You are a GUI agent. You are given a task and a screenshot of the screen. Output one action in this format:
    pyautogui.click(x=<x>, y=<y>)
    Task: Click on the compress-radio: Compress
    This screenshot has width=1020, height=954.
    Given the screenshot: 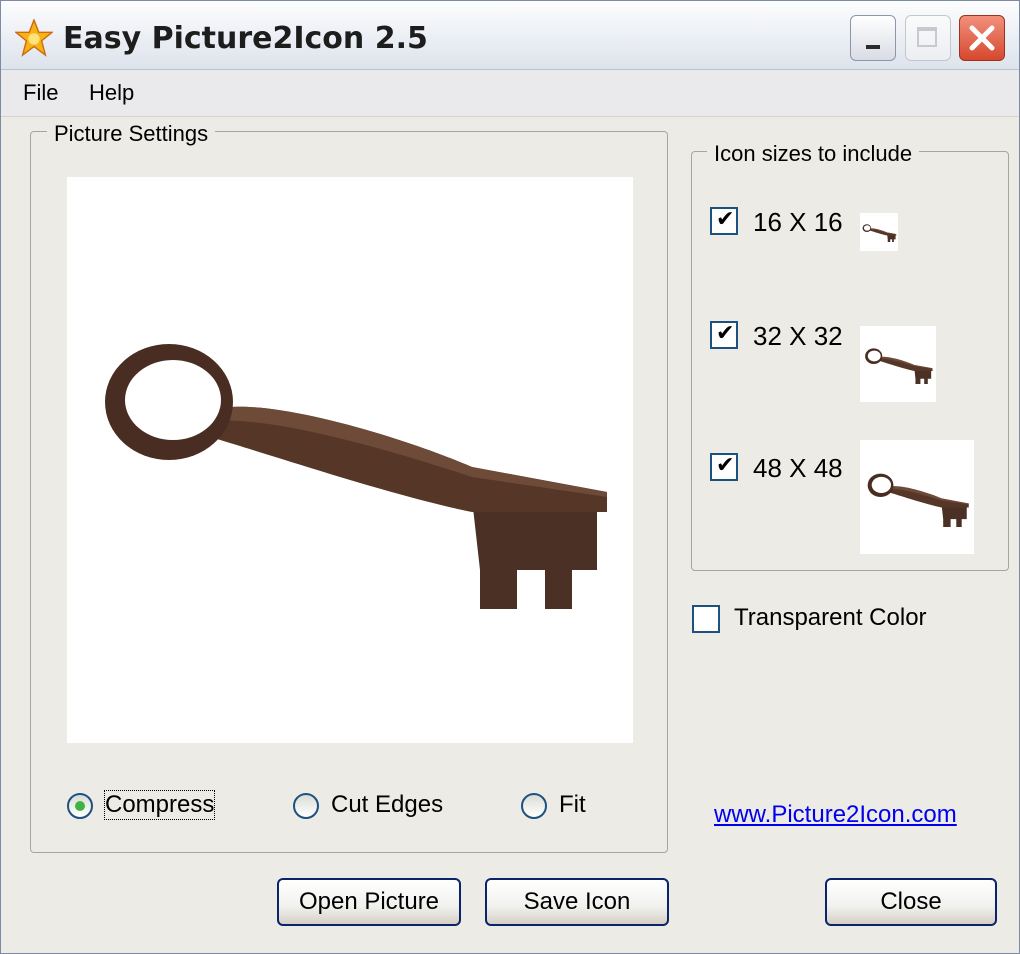 What is the action you would take?
    pyautogui.click(x=147, y=807)
    